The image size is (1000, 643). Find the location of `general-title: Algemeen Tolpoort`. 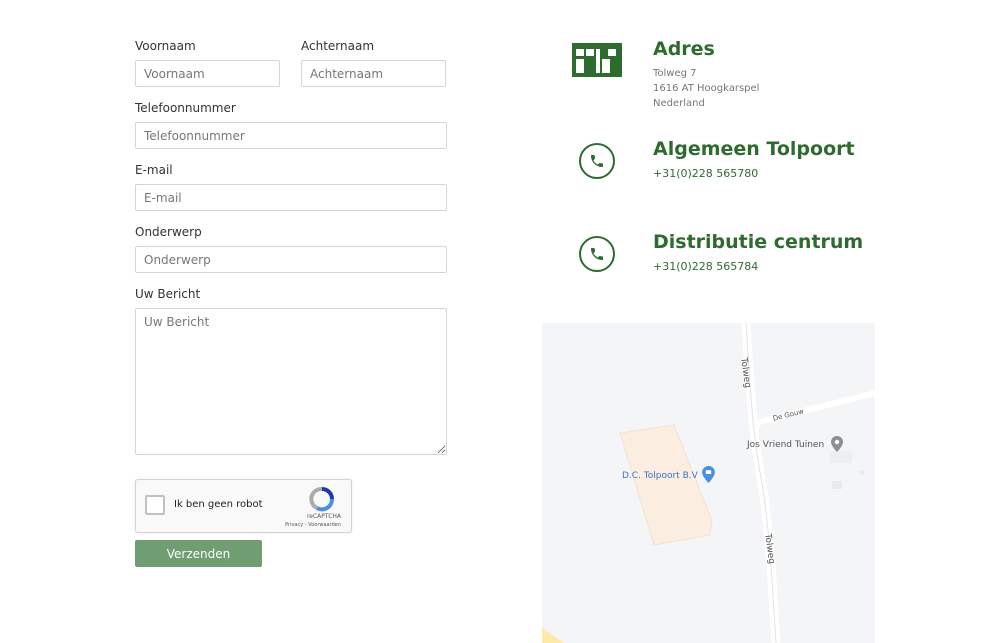

general-title: Algemeen Tolpoort is located at coordinates (754, 149).